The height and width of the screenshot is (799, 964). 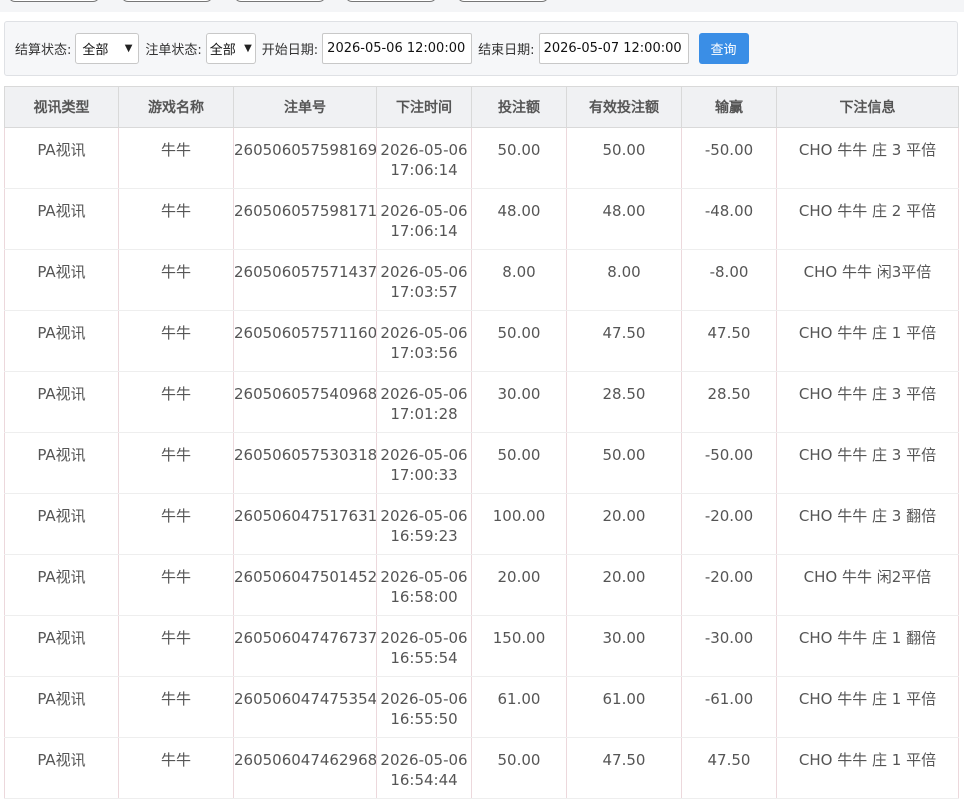 I want to click on settle-status-select: 全部 ▼, so click(x=107, y=48).